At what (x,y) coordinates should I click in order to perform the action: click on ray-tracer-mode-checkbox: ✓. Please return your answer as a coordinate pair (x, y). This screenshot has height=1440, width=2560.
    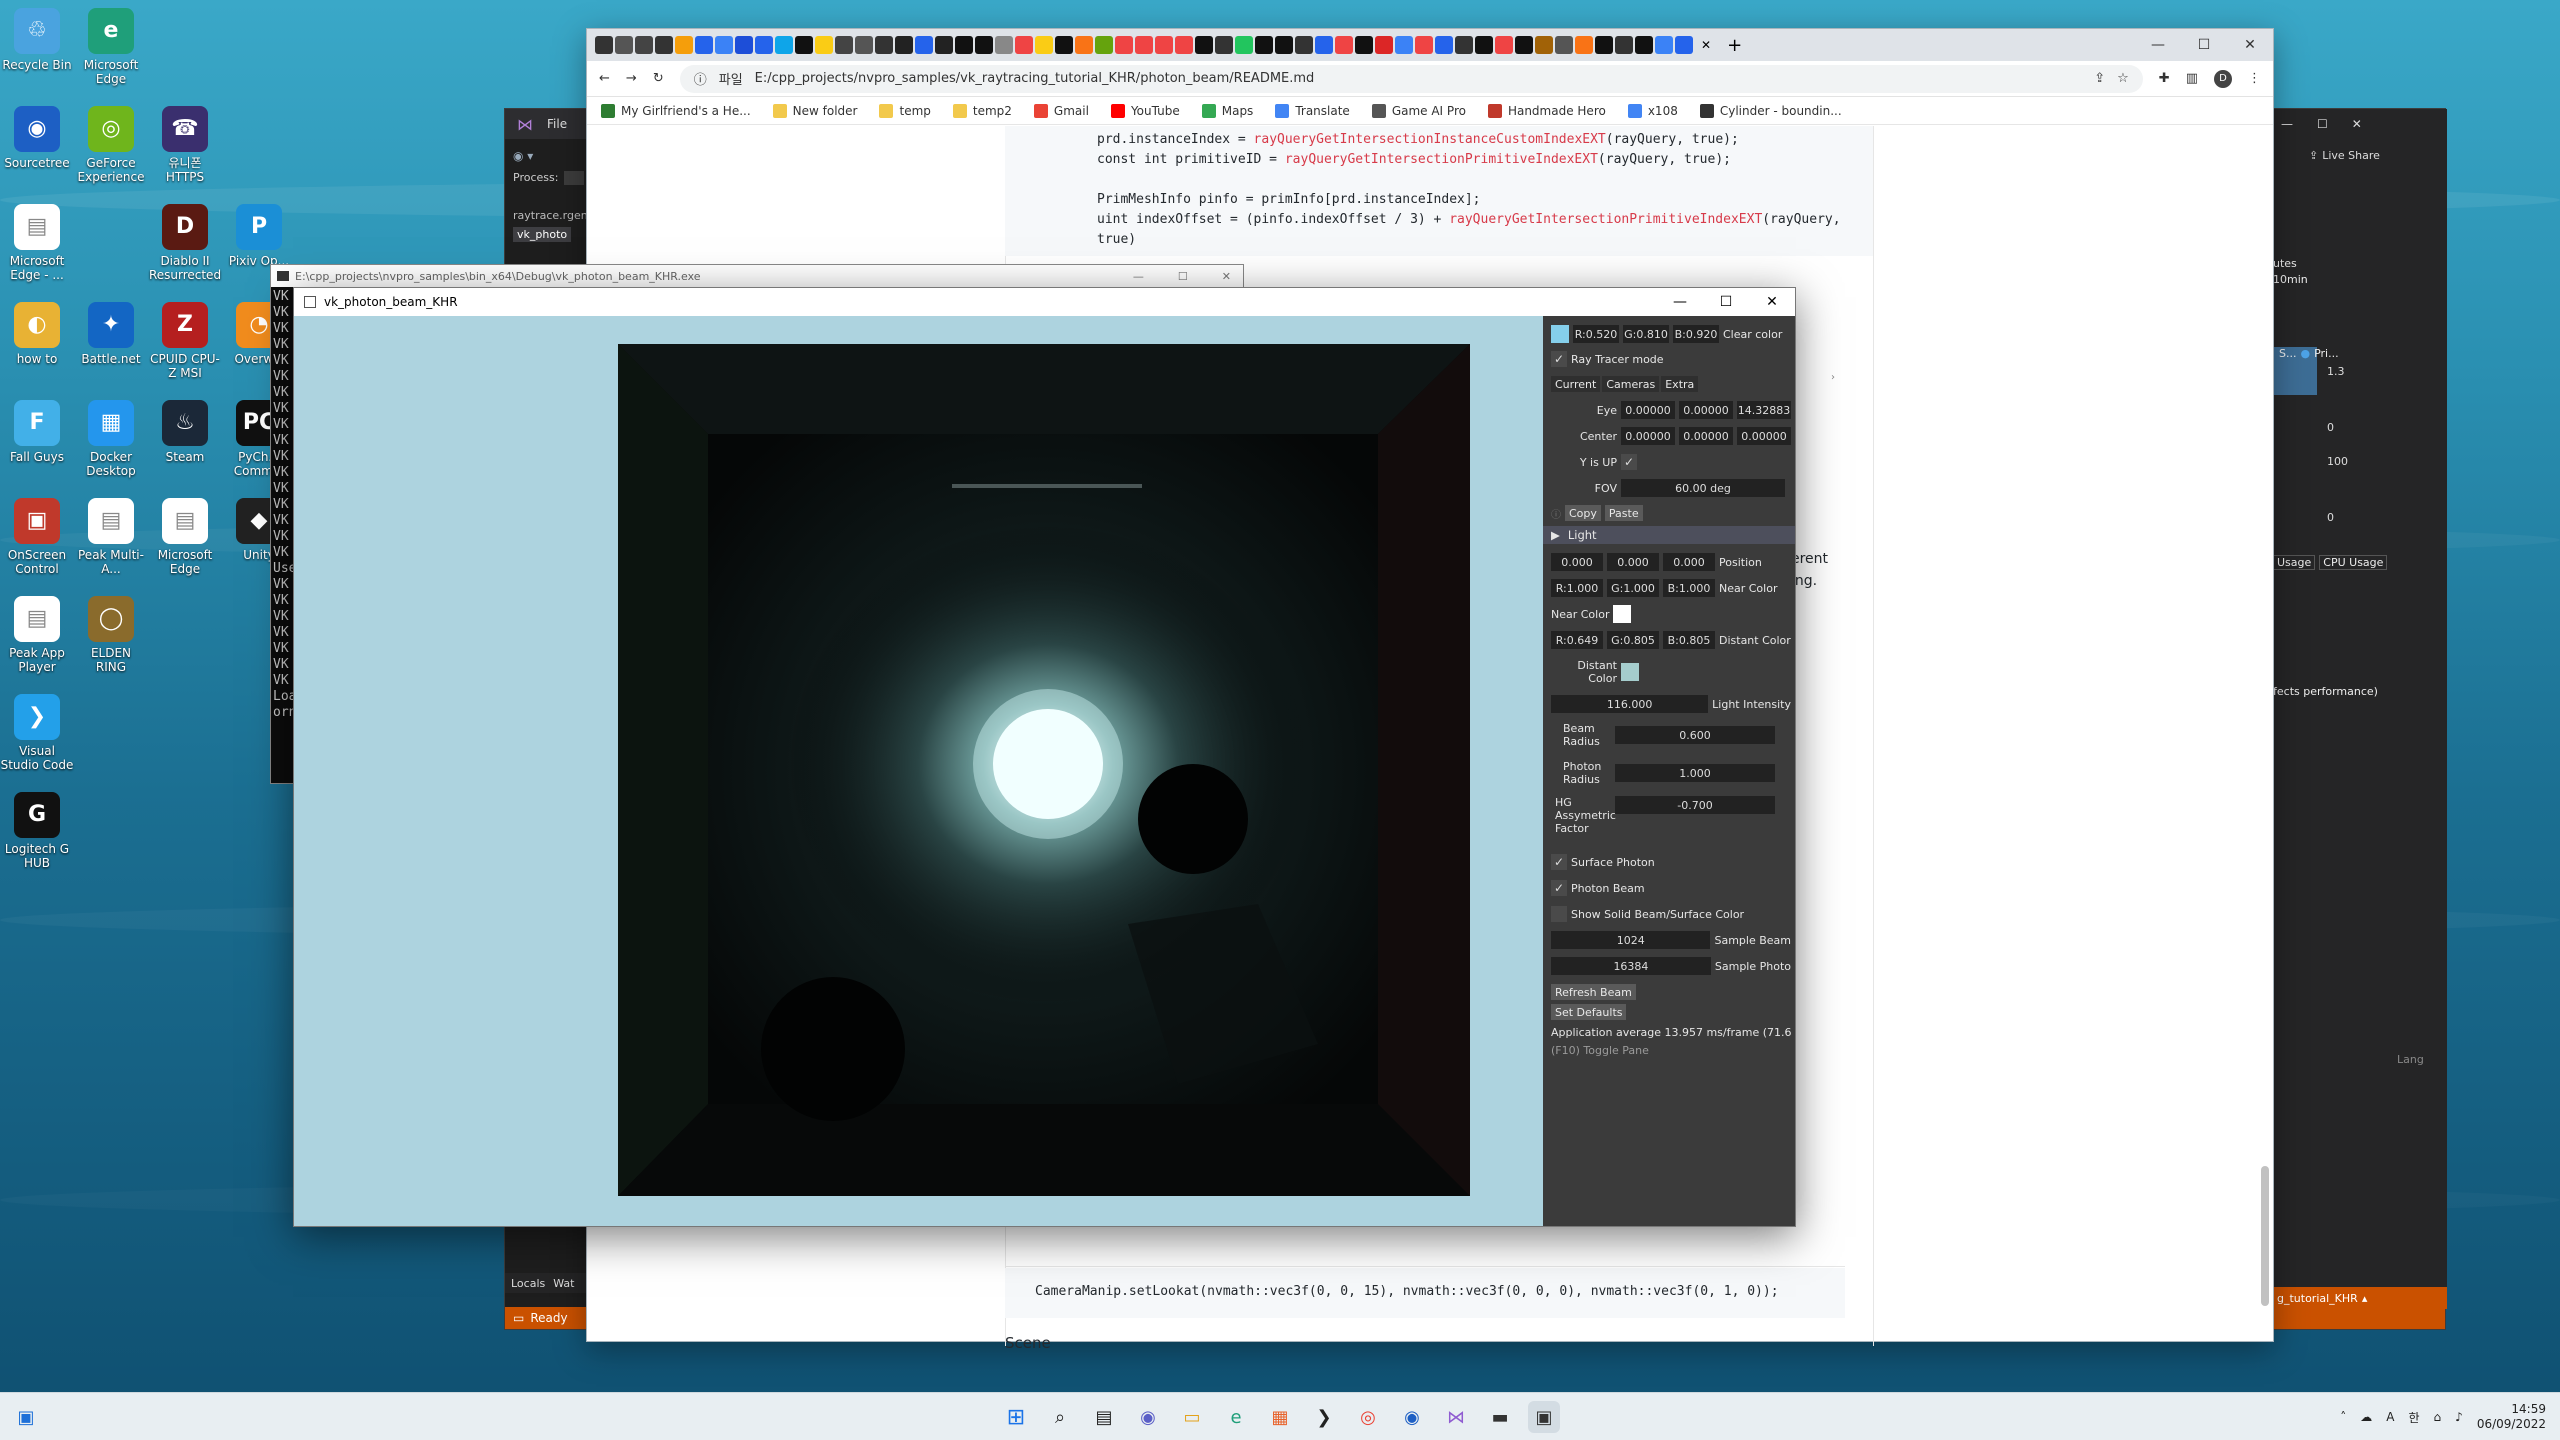
    Looking at the image, I should click on (1559, 359).